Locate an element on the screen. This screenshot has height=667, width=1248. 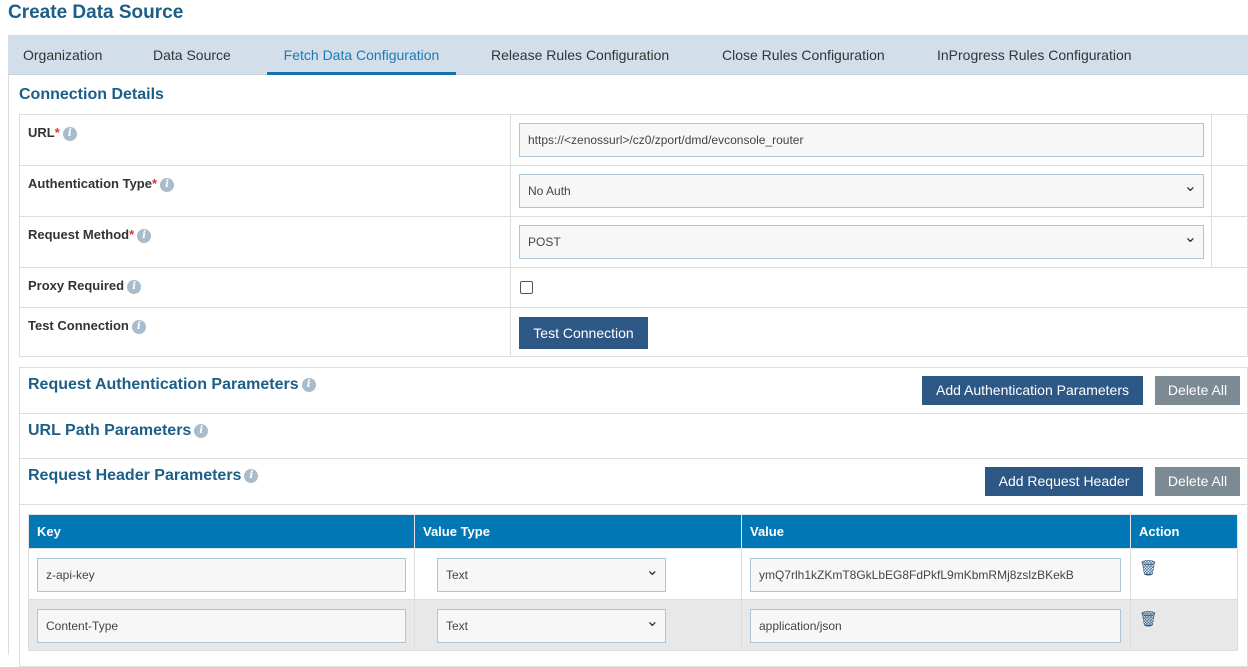
auth-type-row: Authentication Type* i No Auth is located at coordinates (633, 191).